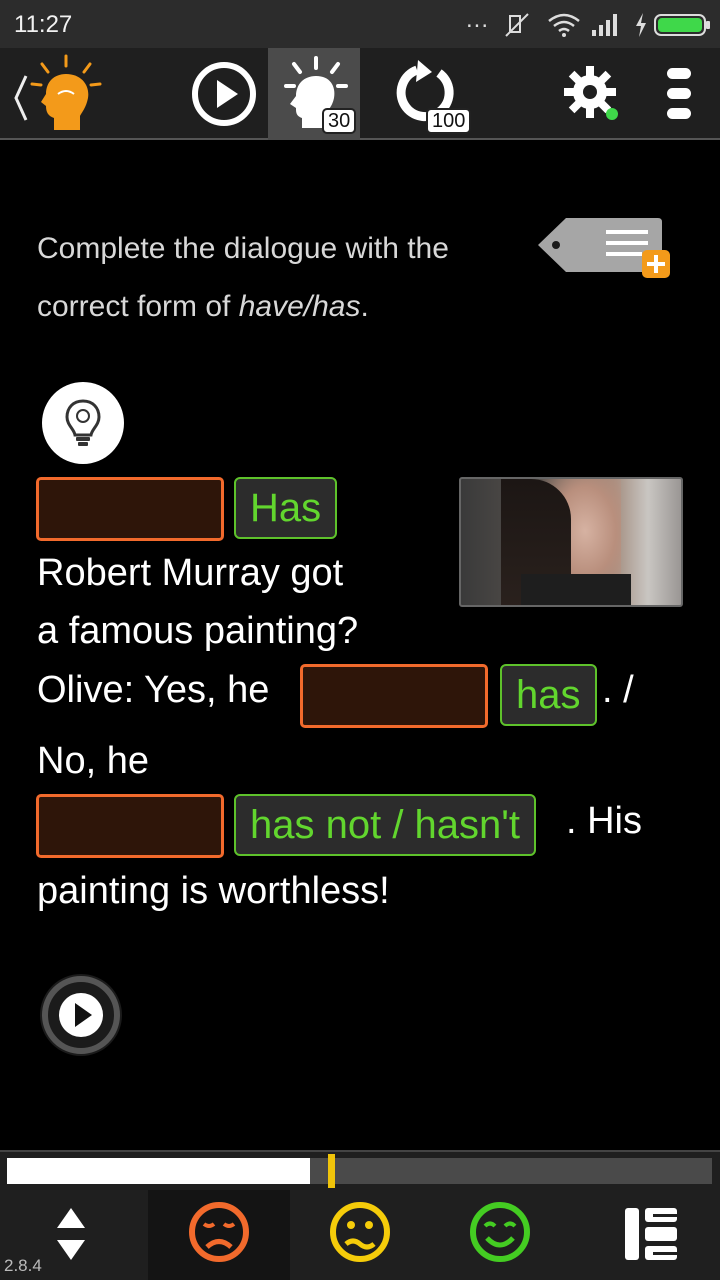 The height and width of the screenshot is (1280, 720). What do you see at coordinates (449, 121) in the screenshot?
I see `repeat-count: 100` at bounding box center [449, 121].